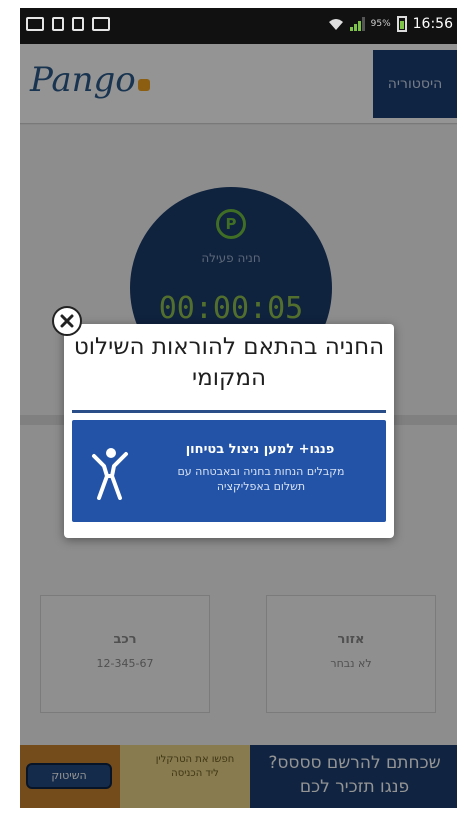  What do you see at coordinates (380, 24) in the screenshot?
I see `battery-percent: 95%` at bounding box center [380, 24].